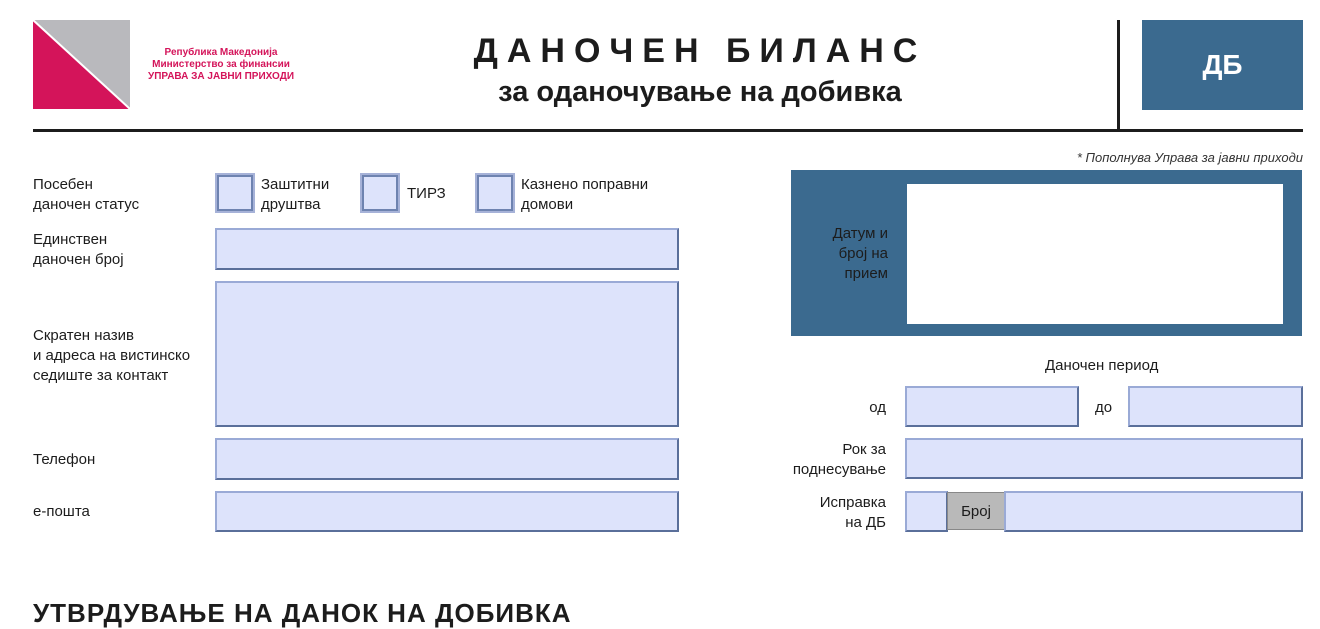 This screenshot has height=629, width=1320. What do you see at coordinates (221, 76) in the screenshot?
I see `org-line-3: УПРАВА ЗА ЈАВНИ ПРИХОДИ` at bounding box center [221, 76].